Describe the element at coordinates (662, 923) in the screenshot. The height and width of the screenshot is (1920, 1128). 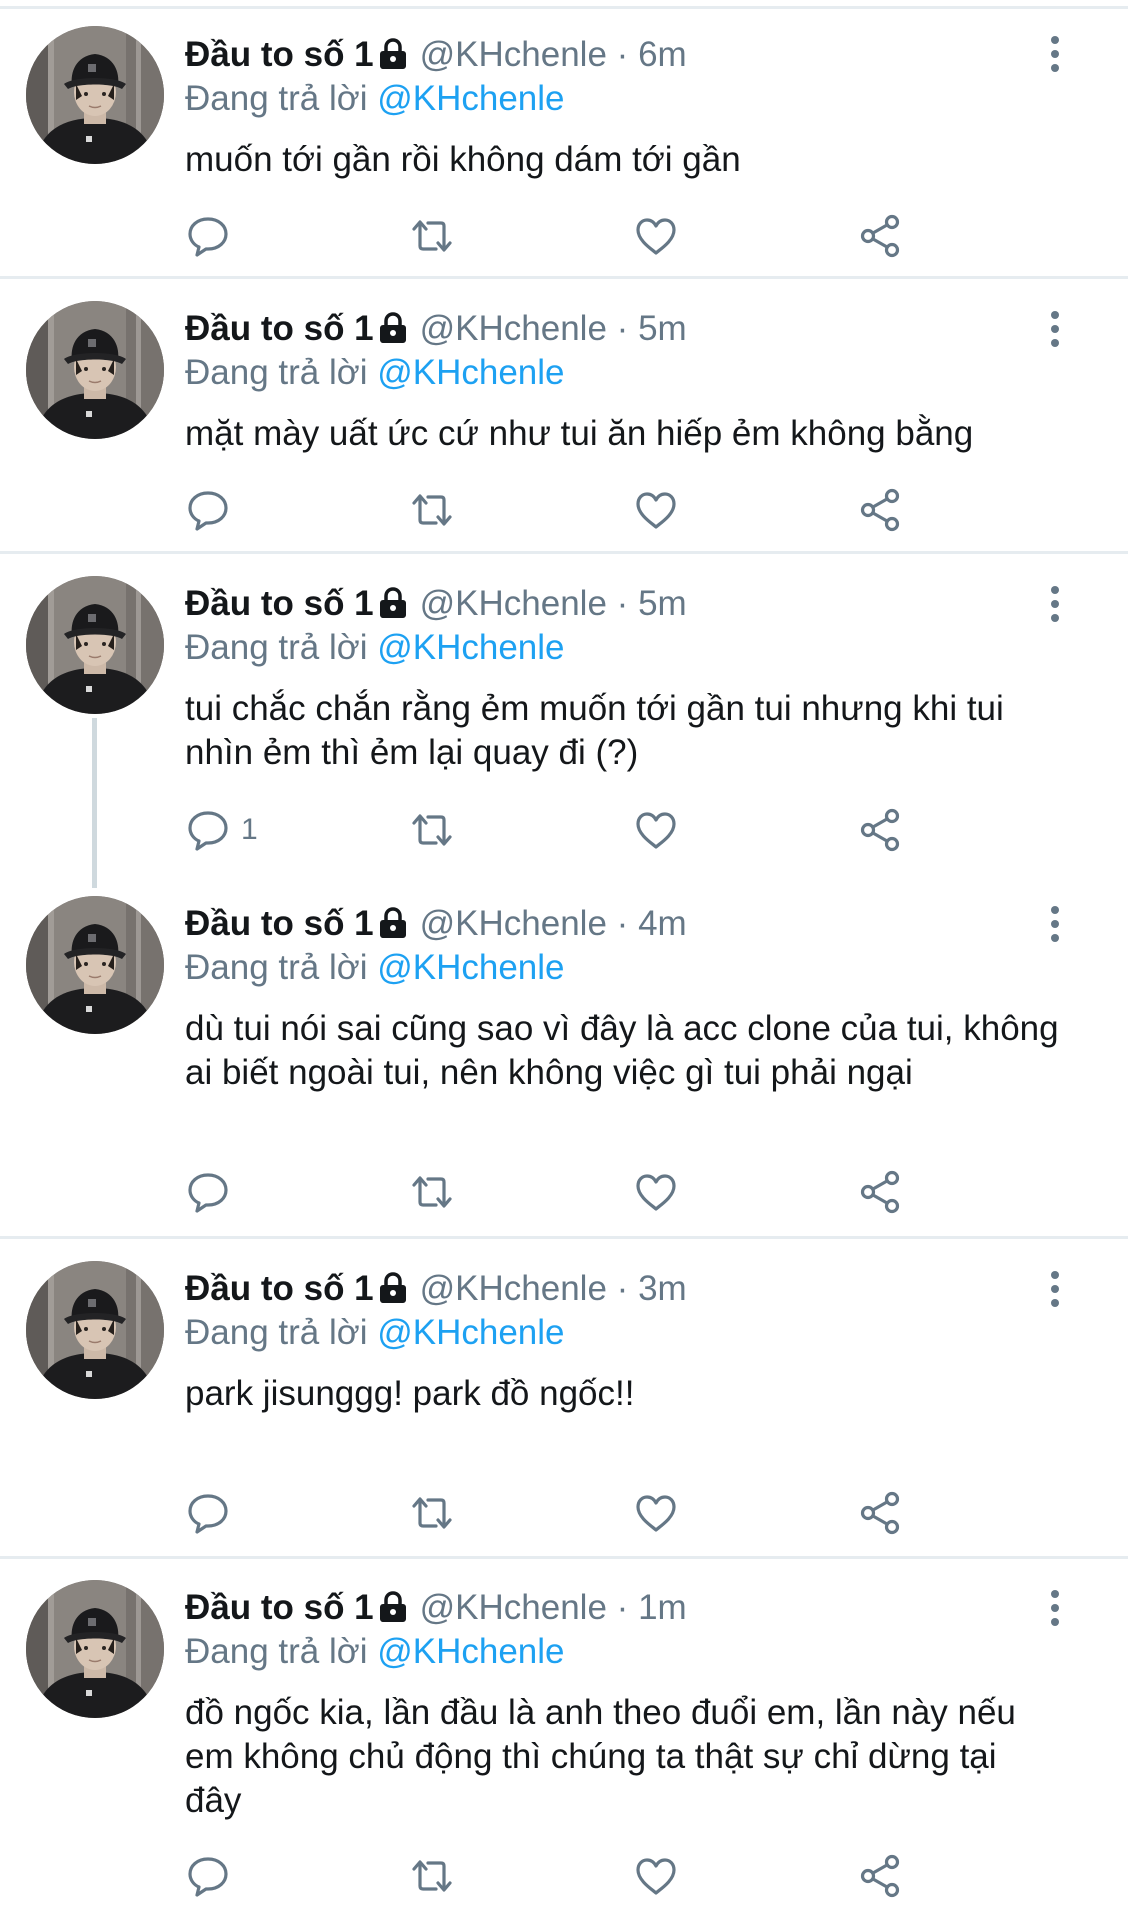
I see `timestamp: 4m` at that location.